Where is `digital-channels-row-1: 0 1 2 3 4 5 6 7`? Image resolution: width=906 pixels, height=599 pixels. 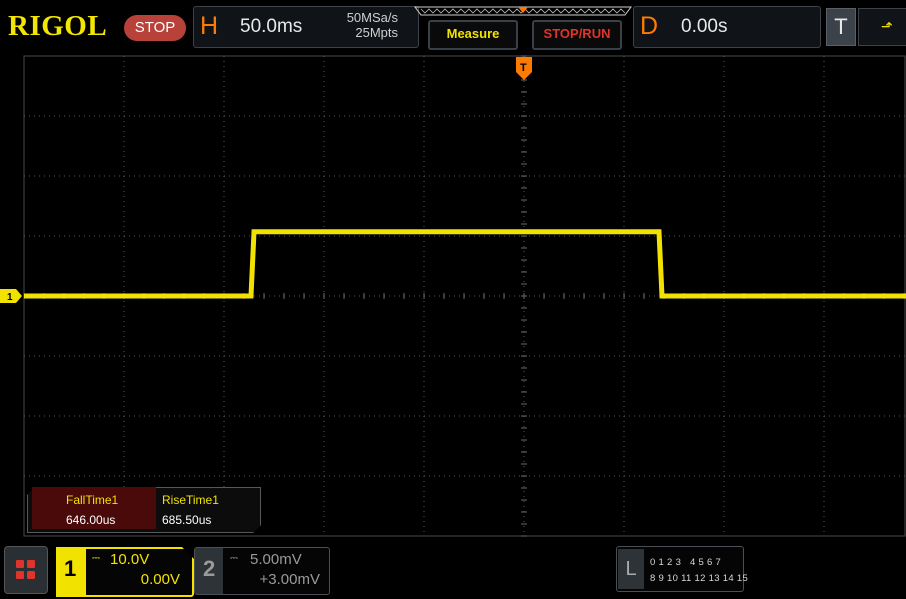
digital-channels-row-1: 0 1 2 3 4 5 6 7 is located at coordinates (686, 562).